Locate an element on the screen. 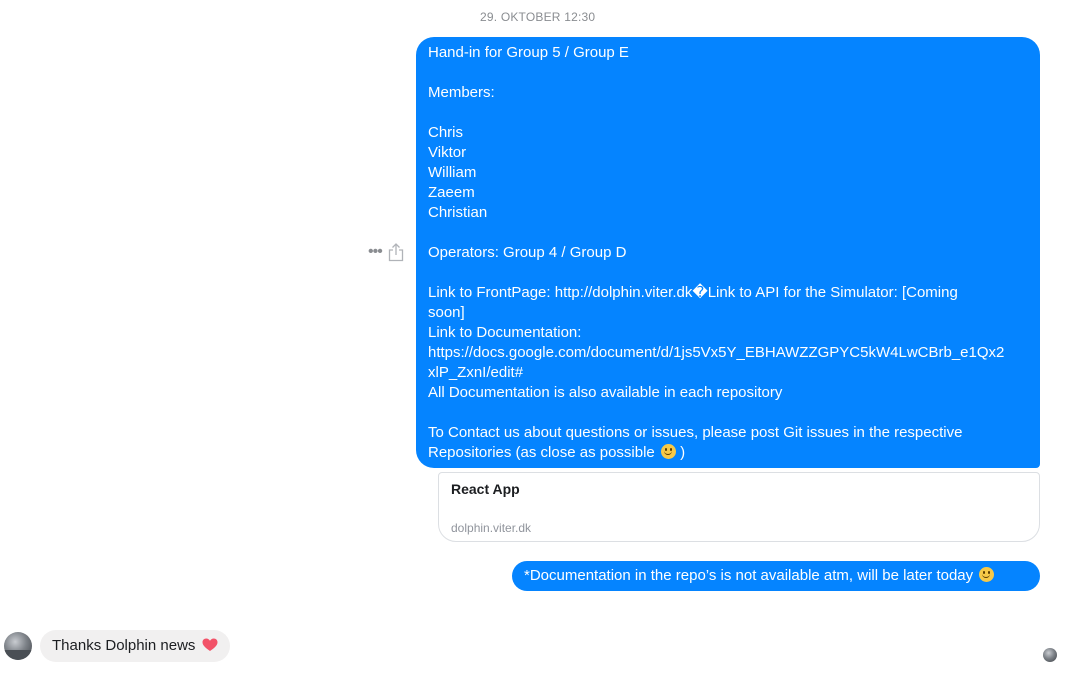 The height and width of the screenshot is (673, 1068). message-line: Hand-in for Group 5 / Group E is located at coordinates (528, 52).